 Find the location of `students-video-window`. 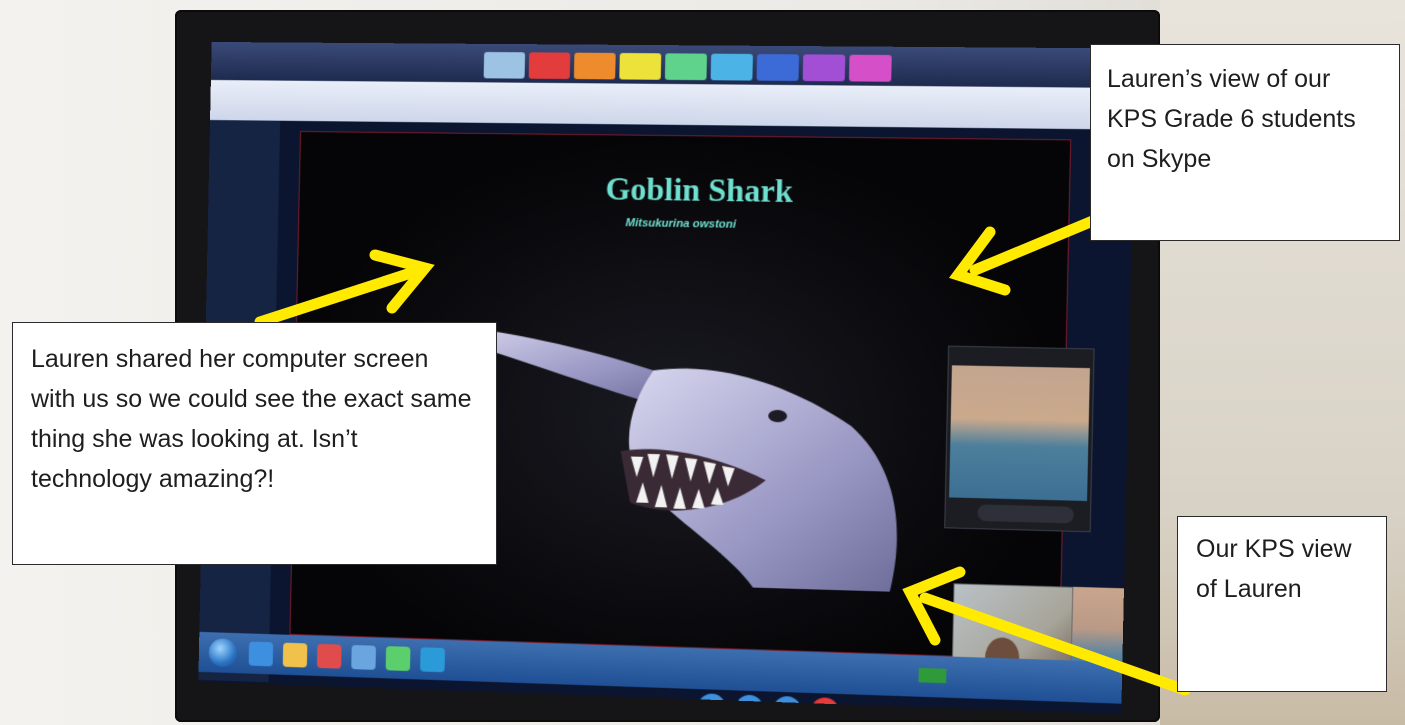

students-video-window is located at coordinates (1019, 439).